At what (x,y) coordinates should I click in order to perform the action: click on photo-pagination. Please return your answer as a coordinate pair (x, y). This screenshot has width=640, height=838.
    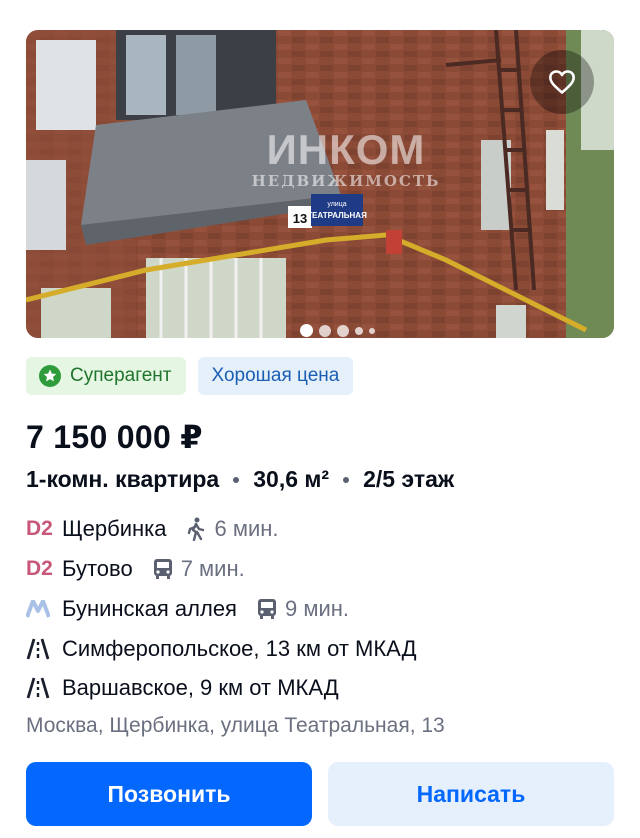
    Looking at the image, I should click on (337, 330).